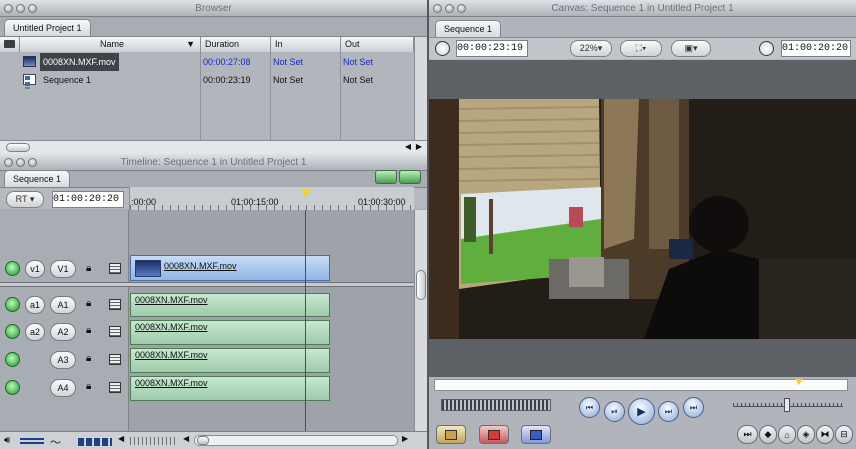 The height and width of the screenshot is (449, 856). I want to click on folder-icon, so click(9, 44).